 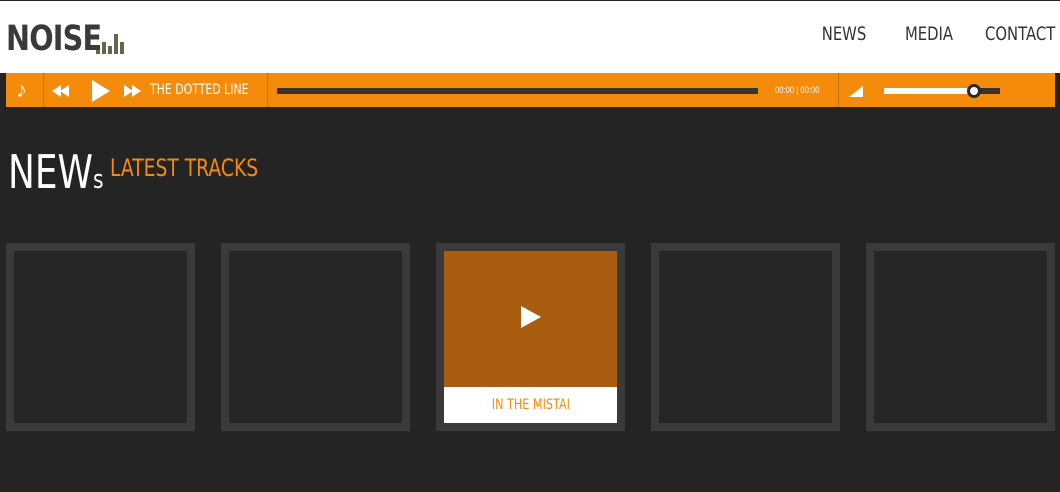 I want to click on track-label-text: IN THE MISTAI, so click(x=530, y=405).